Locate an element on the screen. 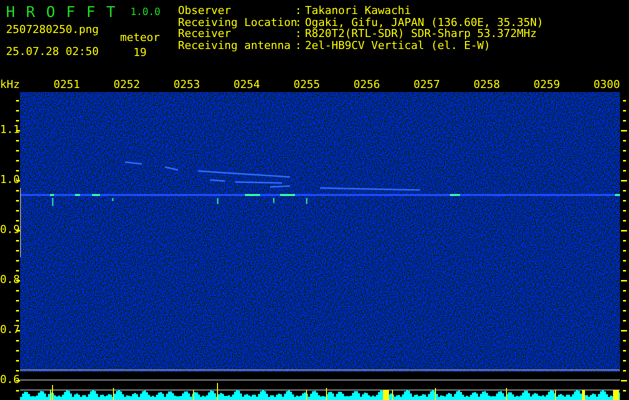 The height and width of the screenshot is (400, 629). field-label: Receiving antenna is located at coordinates (235, 45).